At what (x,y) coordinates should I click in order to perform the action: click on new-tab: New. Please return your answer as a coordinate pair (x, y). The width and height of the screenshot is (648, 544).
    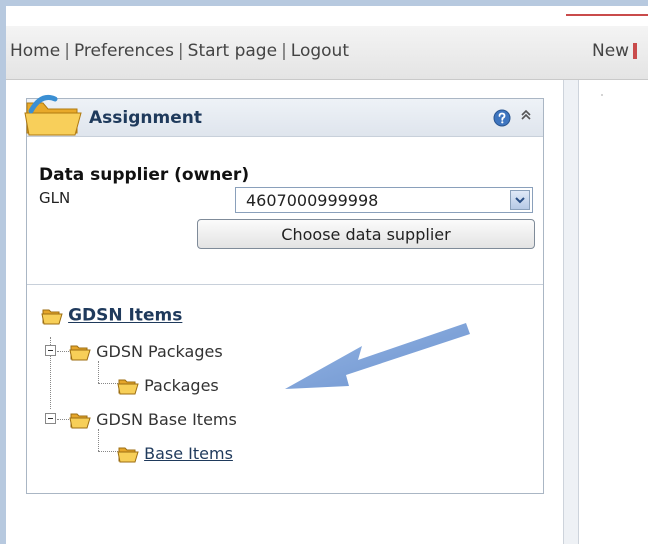
    Looking at the image, I should click on (615, 51).